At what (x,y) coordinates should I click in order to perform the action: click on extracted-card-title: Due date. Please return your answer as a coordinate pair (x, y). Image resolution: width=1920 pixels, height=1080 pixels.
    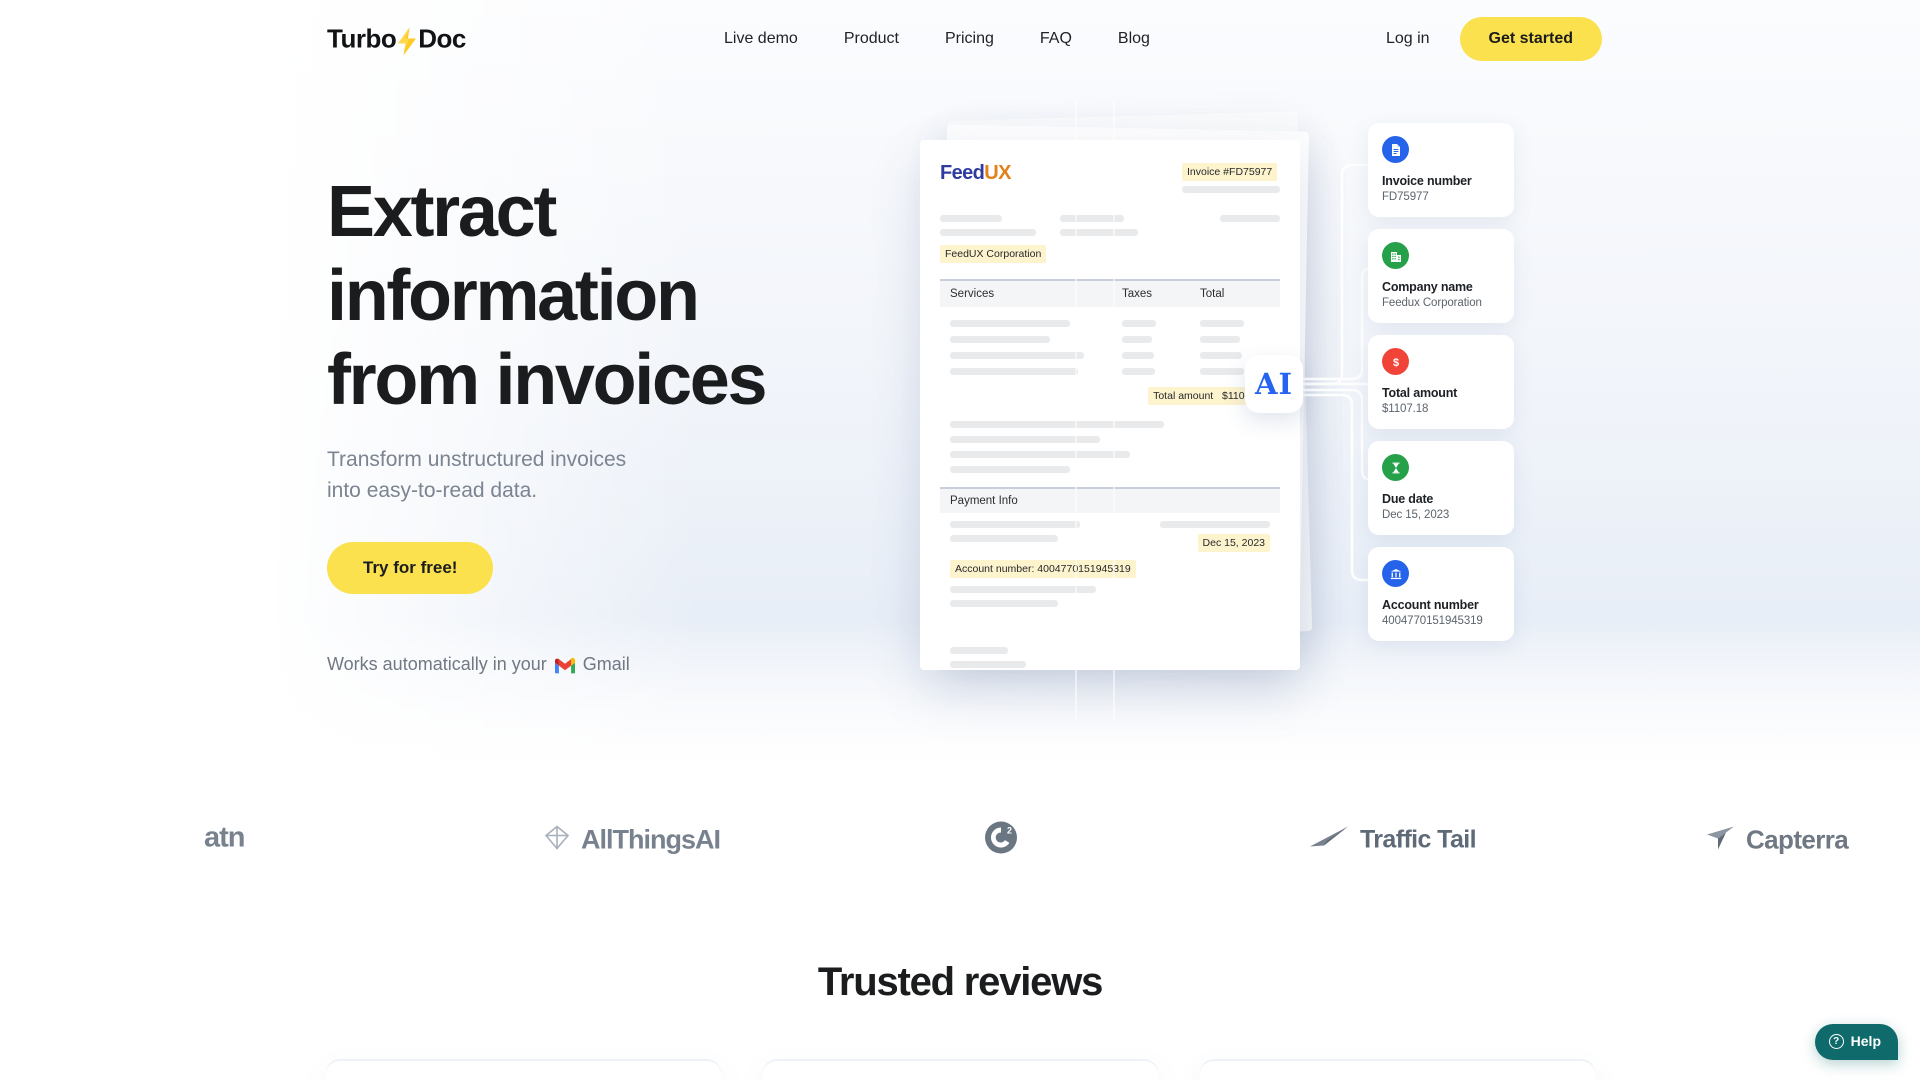
    Looking at the image, I should click on (1408, 499).